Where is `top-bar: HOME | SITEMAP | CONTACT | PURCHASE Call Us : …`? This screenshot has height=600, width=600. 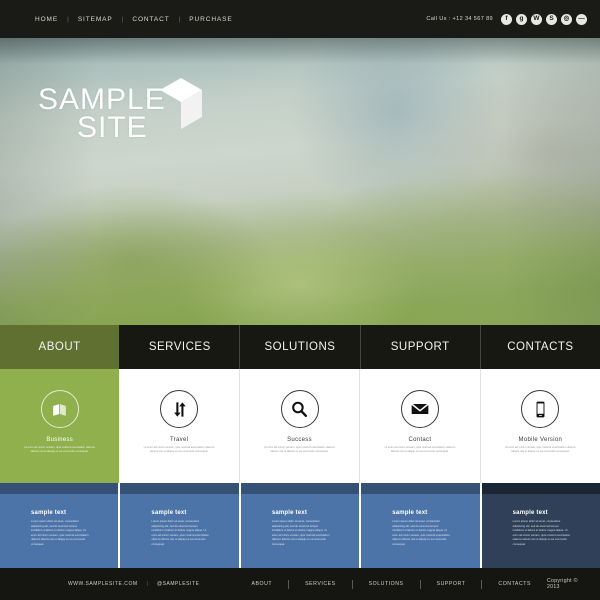
top-bar: HOME | SITEMAP | CONTACT | PURCHASE Call Us : … is located at coordinates (300, 19).